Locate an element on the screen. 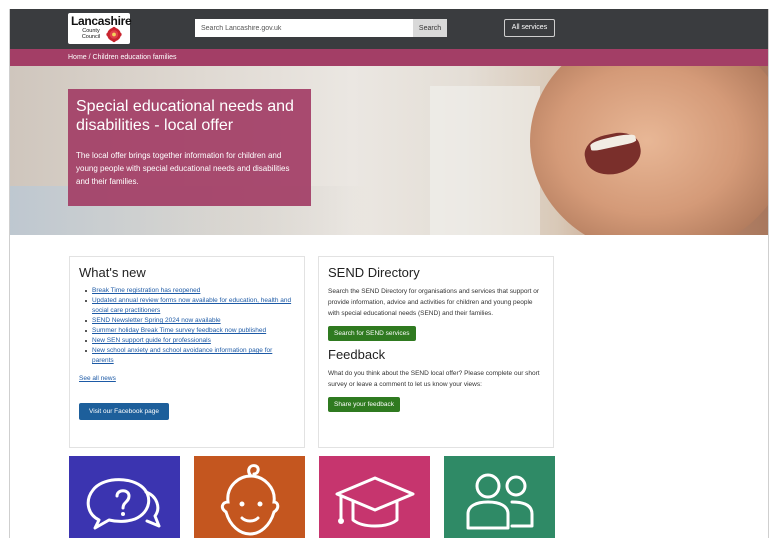  list-item: Break Time registration has reopened is located at coordinates (190, 291).